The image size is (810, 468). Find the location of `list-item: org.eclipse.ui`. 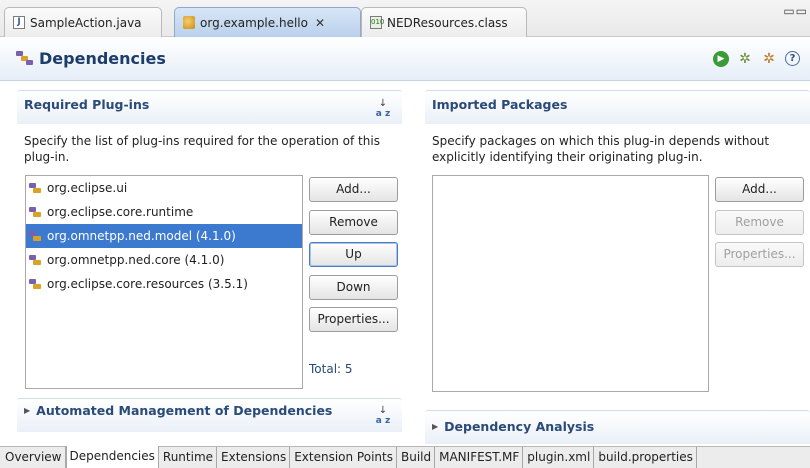

list-item: org.eclipse.ui is located at coordinates (164, 188).